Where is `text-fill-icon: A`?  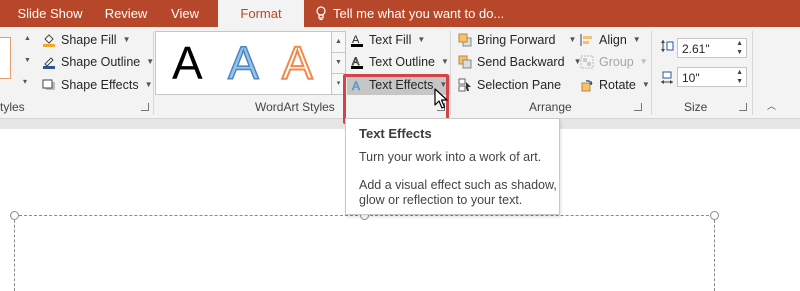 text-fill-icon: A is located at coordinates (357, 40).